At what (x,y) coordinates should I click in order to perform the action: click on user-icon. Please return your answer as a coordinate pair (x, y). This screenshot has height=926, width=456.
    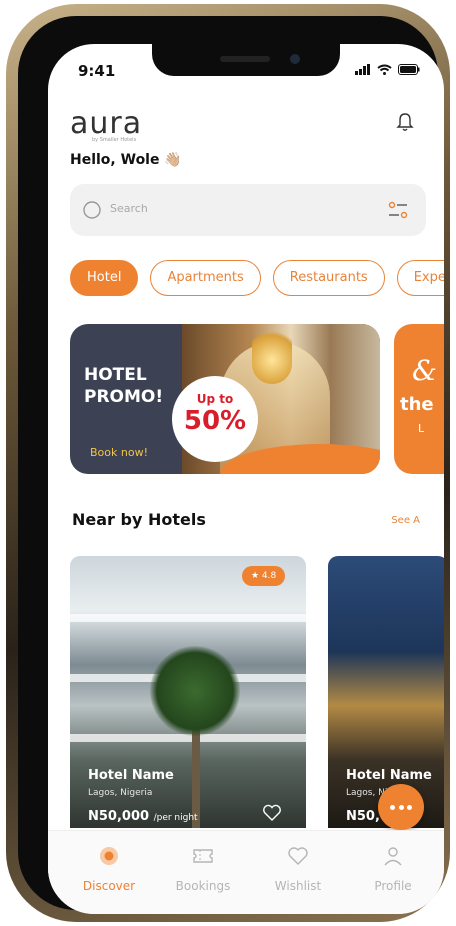
    Looking at the image, I should click on (393, 856).